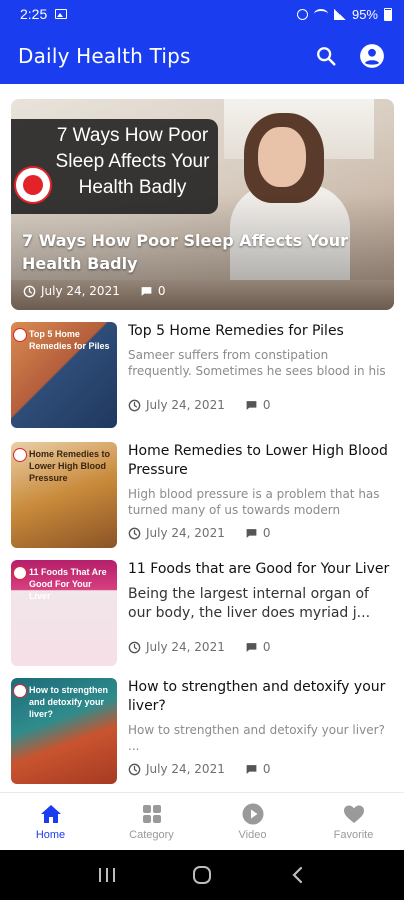  I want to click on alarm-icon, so click(302, 14).